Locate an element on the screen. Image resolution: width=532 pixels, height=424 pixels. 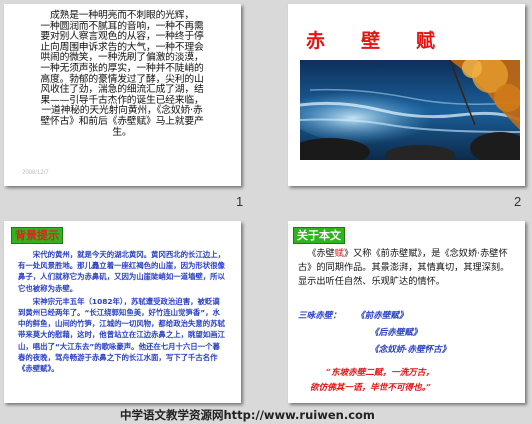
slide-title: 赤壁赋 is located at coordinates (389, 41).